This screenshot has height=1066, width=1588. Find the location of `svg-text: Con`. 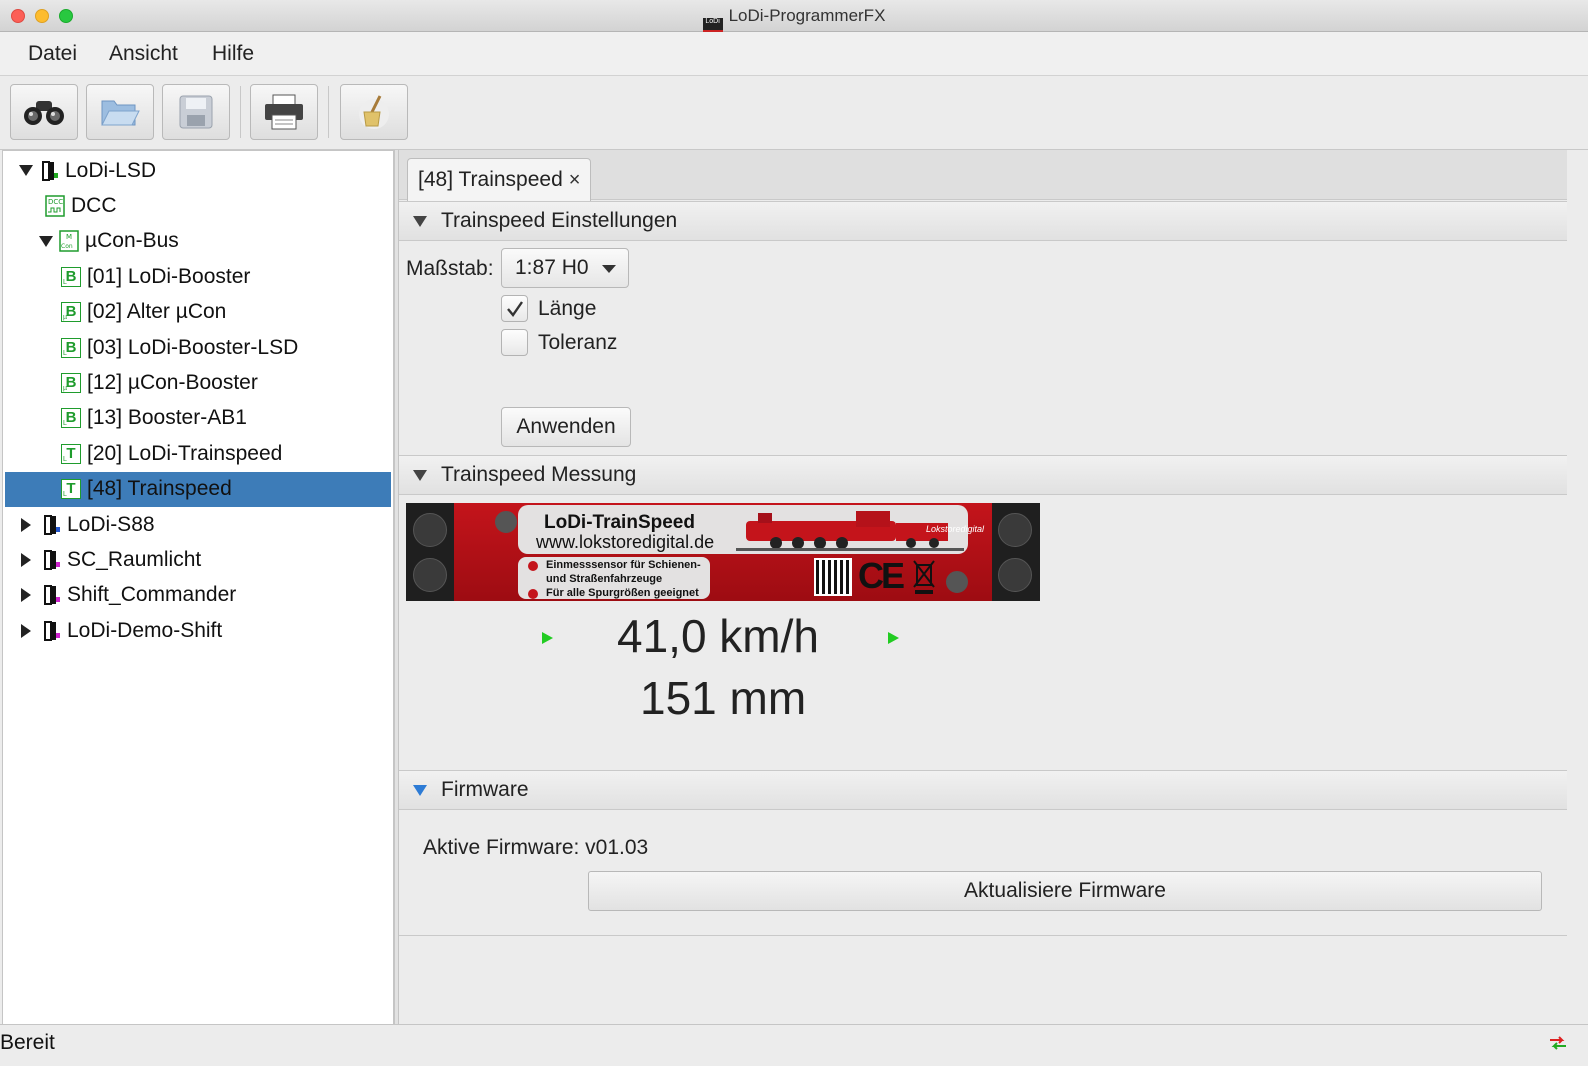

svg-text: Con is located at coordinates (67, 246).